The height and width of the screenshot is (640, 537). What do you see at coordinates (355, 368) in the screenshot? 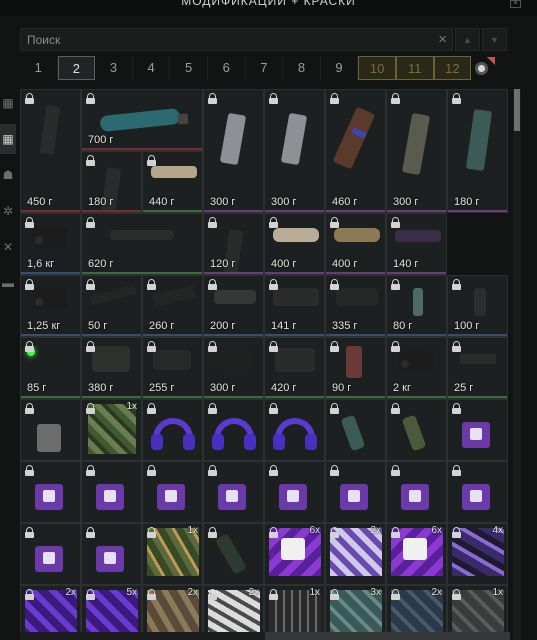
I see `item-slot: 90 г` at bounding box center [355, 368].